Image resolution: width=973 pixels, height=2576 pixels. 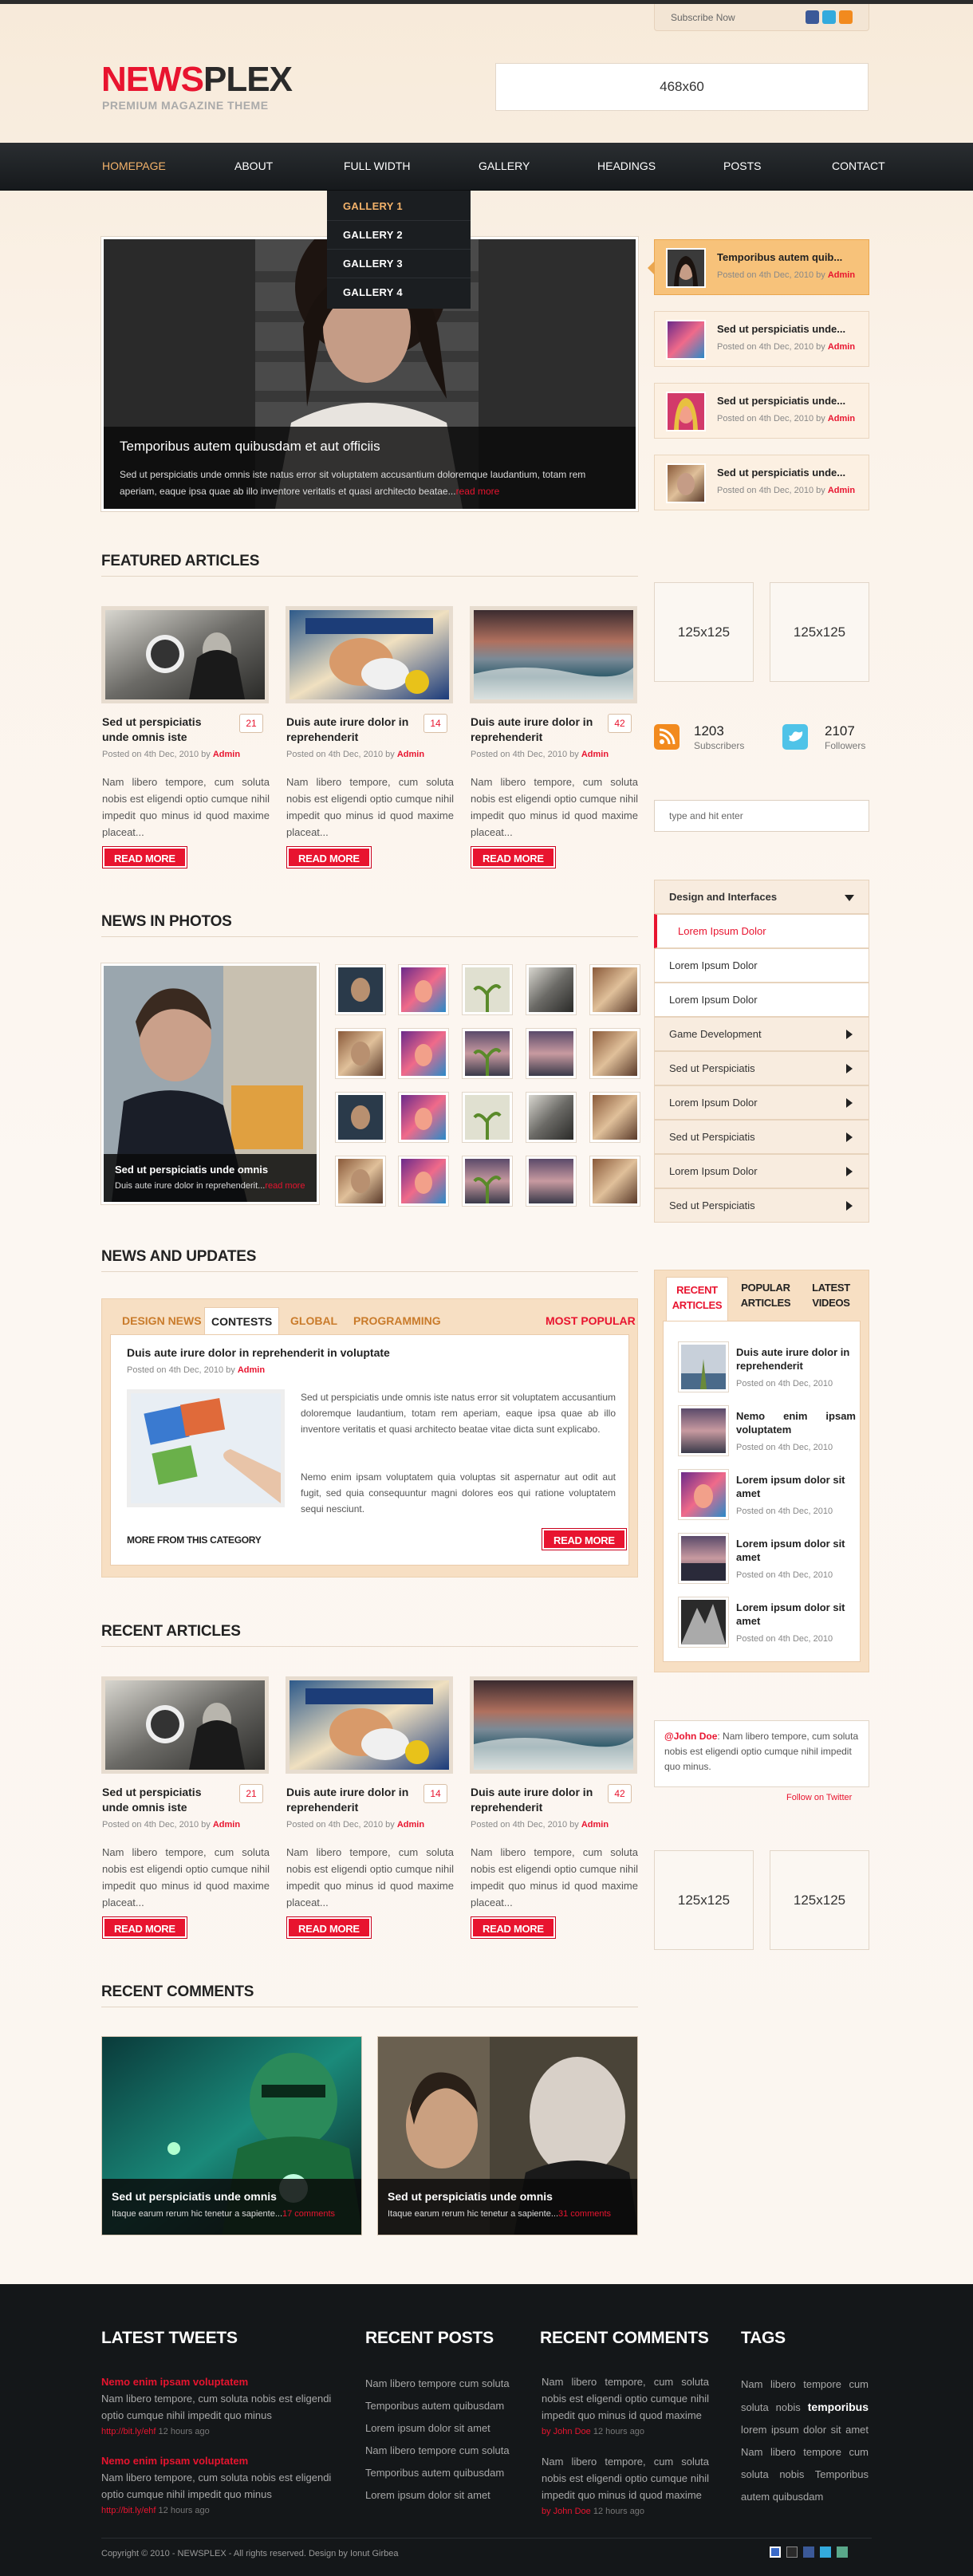 I want to click on tweet-user-link: @John Doe, so click(x=690, y=1736).